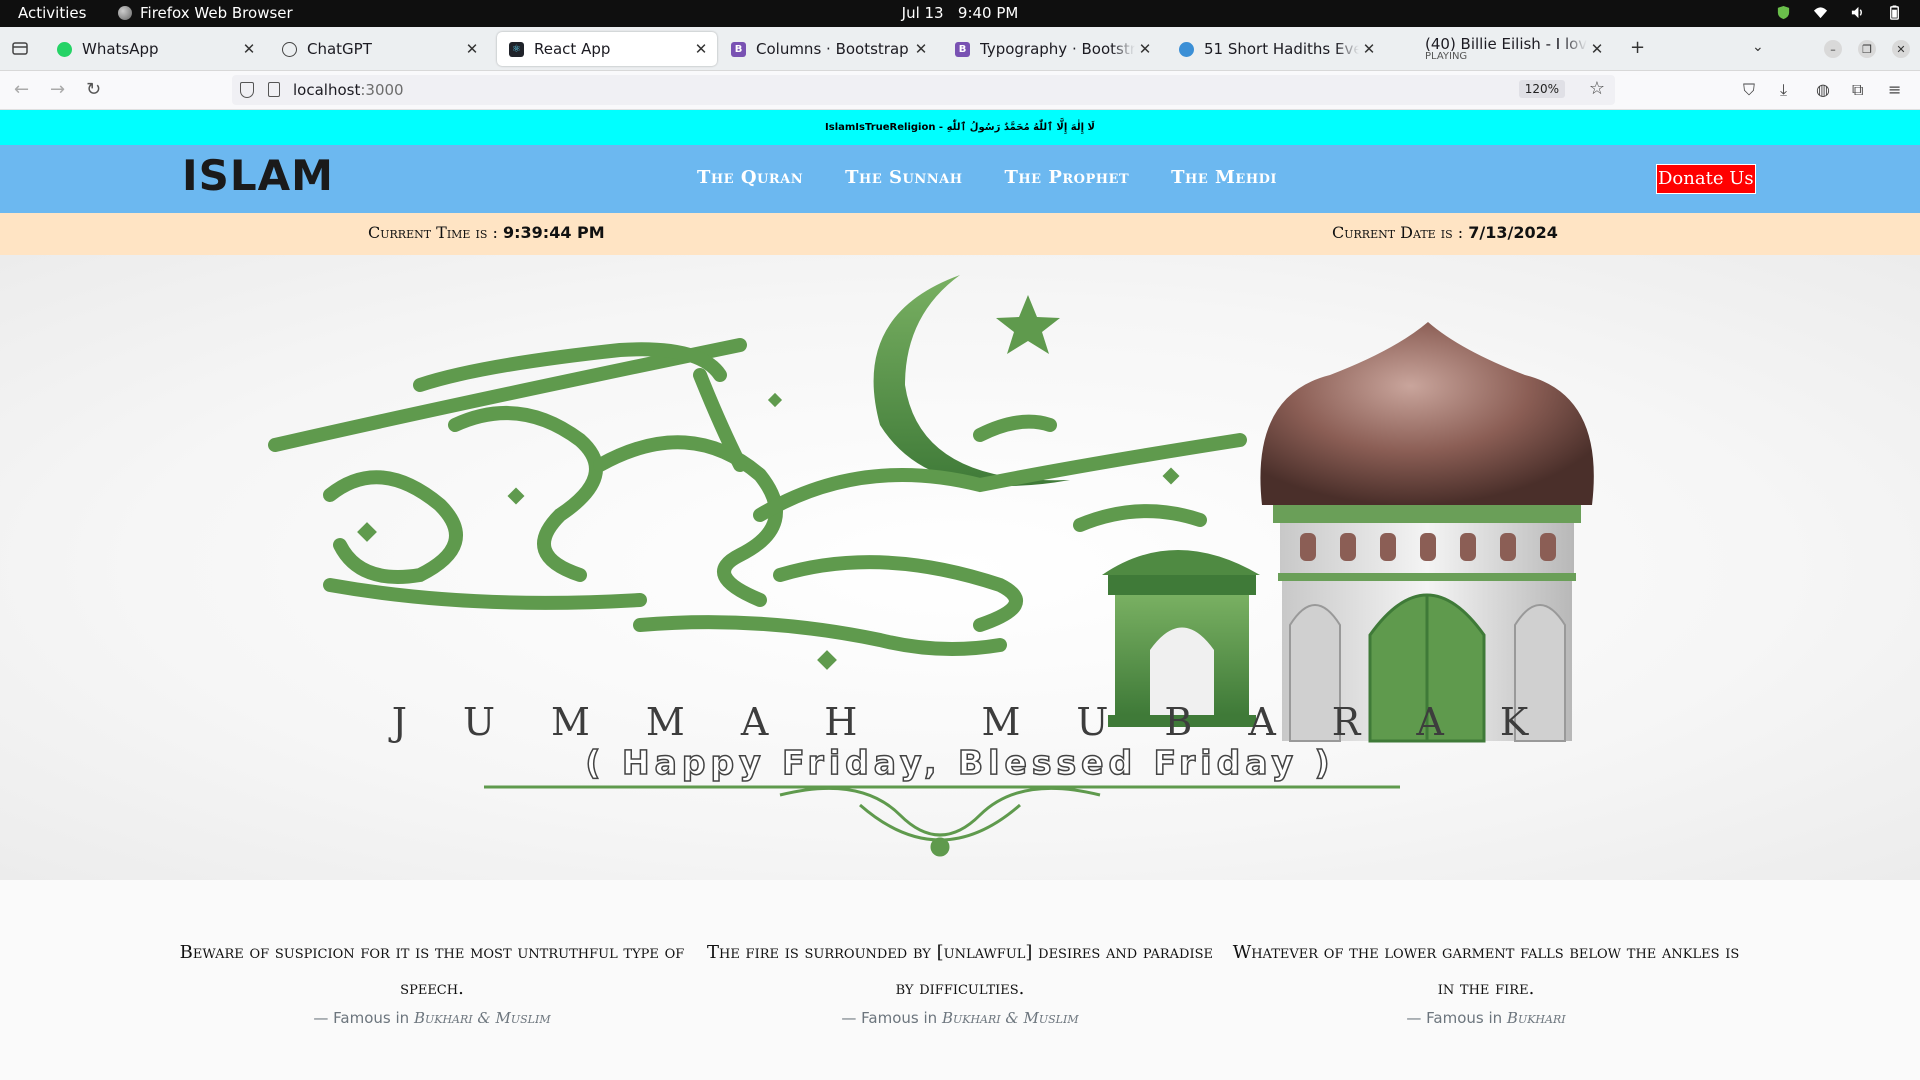 This screenshot has width=1920, height=1080. What do you see at coordinates (1823, 89) in the screenshot?
I see `account-icon: ◍` at bounding box center [1823, 89].